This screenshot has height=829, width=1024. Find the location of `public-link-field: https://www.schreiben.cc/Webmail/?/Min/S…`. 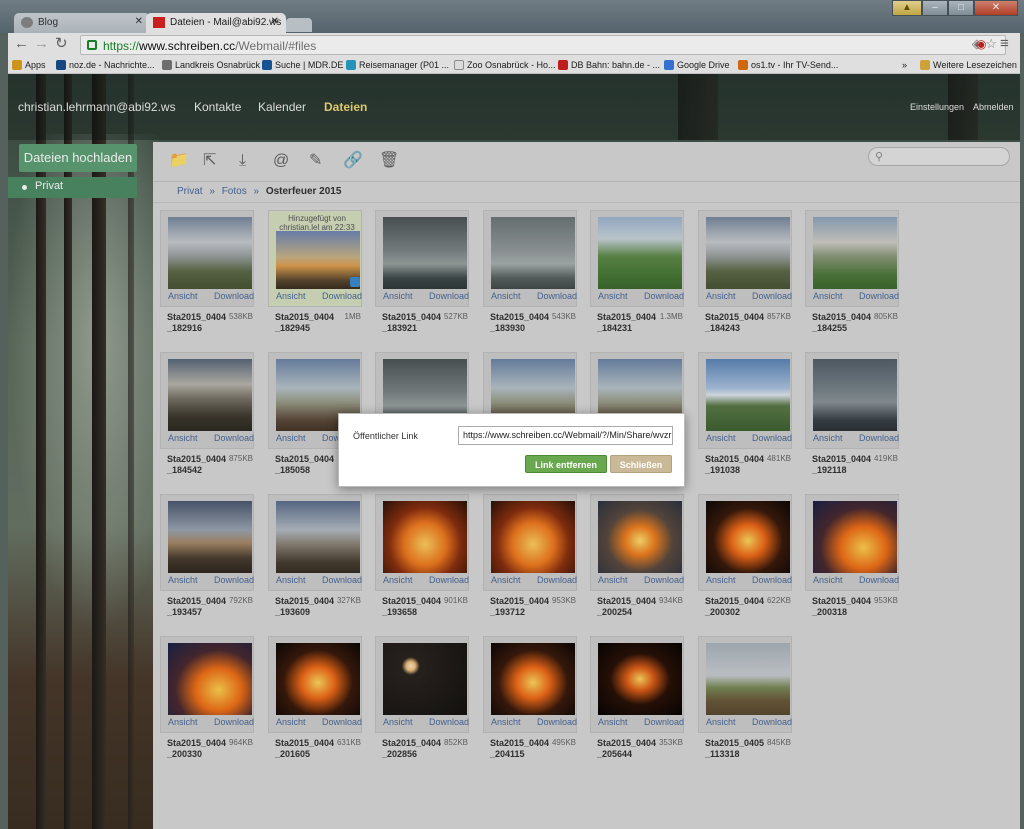

public-link-field: https://www.schreiben.cc/Webmail/?/Min/S… is located at coordinates (565, 435).